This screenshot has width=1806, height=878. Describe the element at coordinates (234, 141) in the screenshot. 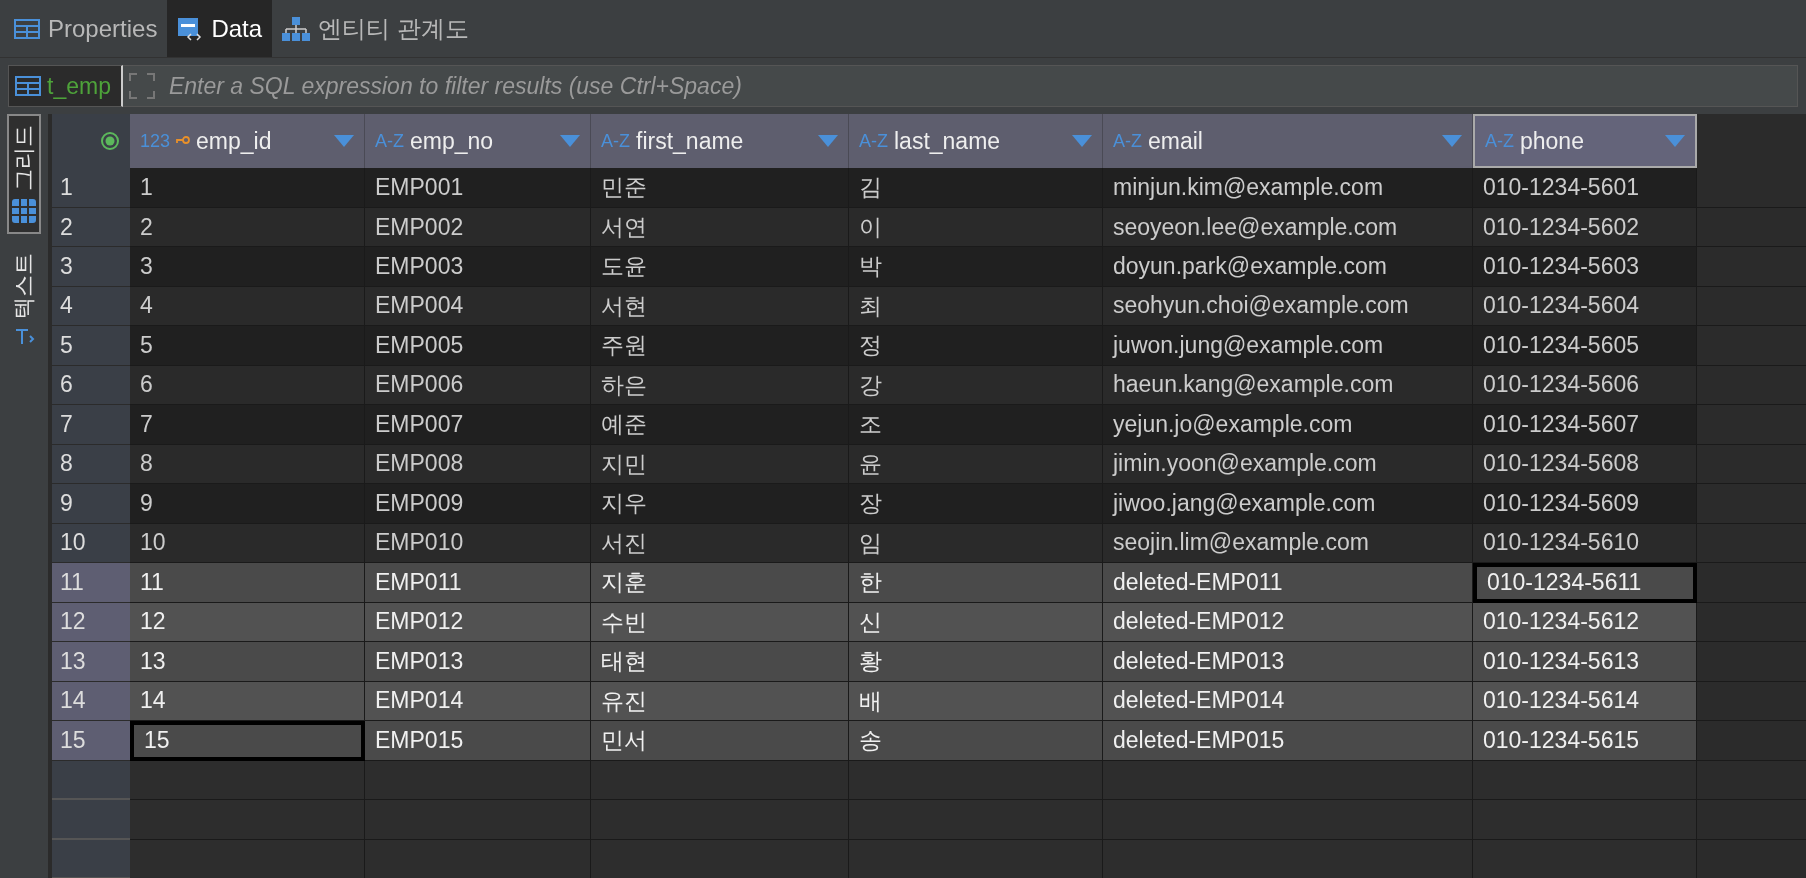

I see `column-name: emp_id` at that location.